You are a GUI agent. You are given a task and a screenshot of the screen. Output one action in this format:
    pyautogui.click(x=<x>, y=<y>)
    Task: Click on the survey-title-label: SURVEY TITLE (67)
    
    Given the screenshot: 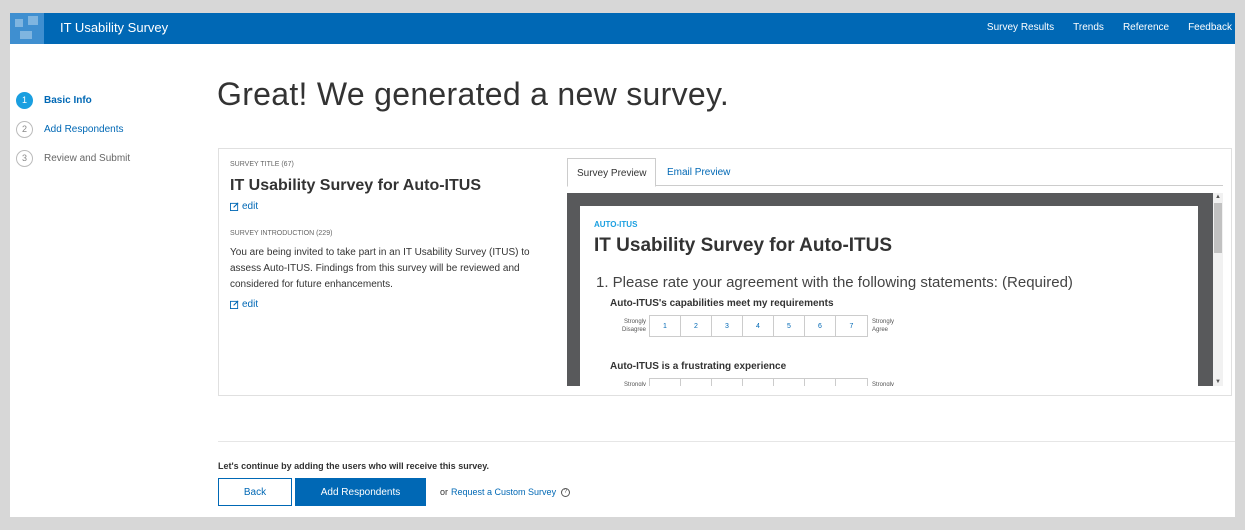 What is the action you would take?
    pyautogui.click(x=262, y=164)
    